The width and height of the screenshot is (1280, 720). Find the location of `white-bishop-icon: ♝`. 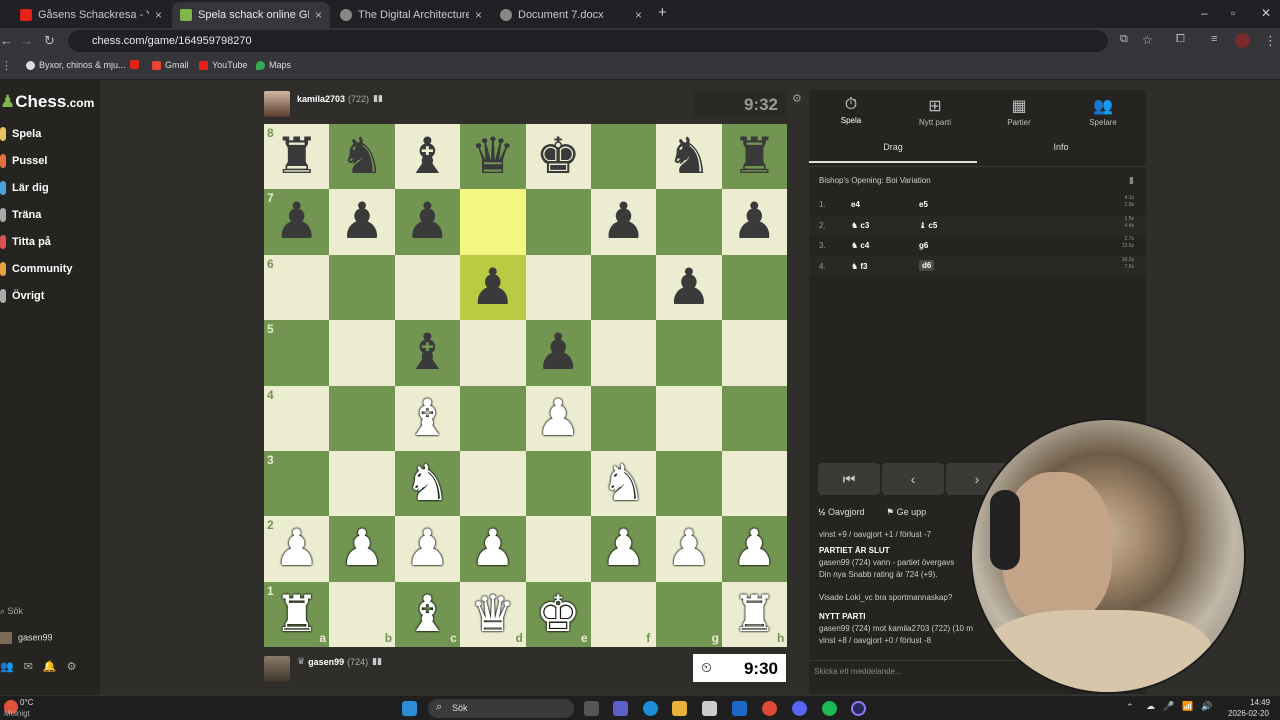

white-bishop-icon: ♝ is located at coordinates (427, 418).